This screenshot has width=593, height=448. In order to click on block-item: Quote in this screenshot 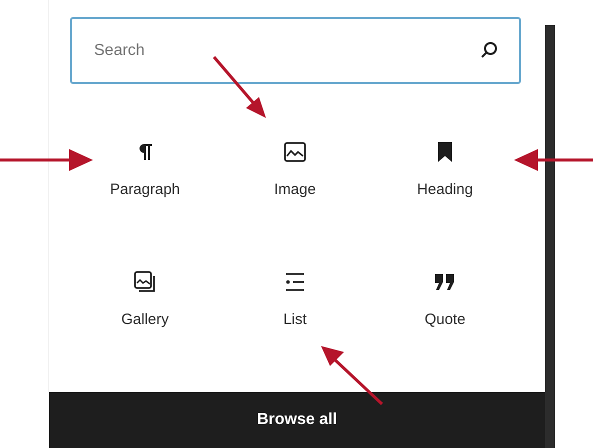, I will do `click(445, 311)`.